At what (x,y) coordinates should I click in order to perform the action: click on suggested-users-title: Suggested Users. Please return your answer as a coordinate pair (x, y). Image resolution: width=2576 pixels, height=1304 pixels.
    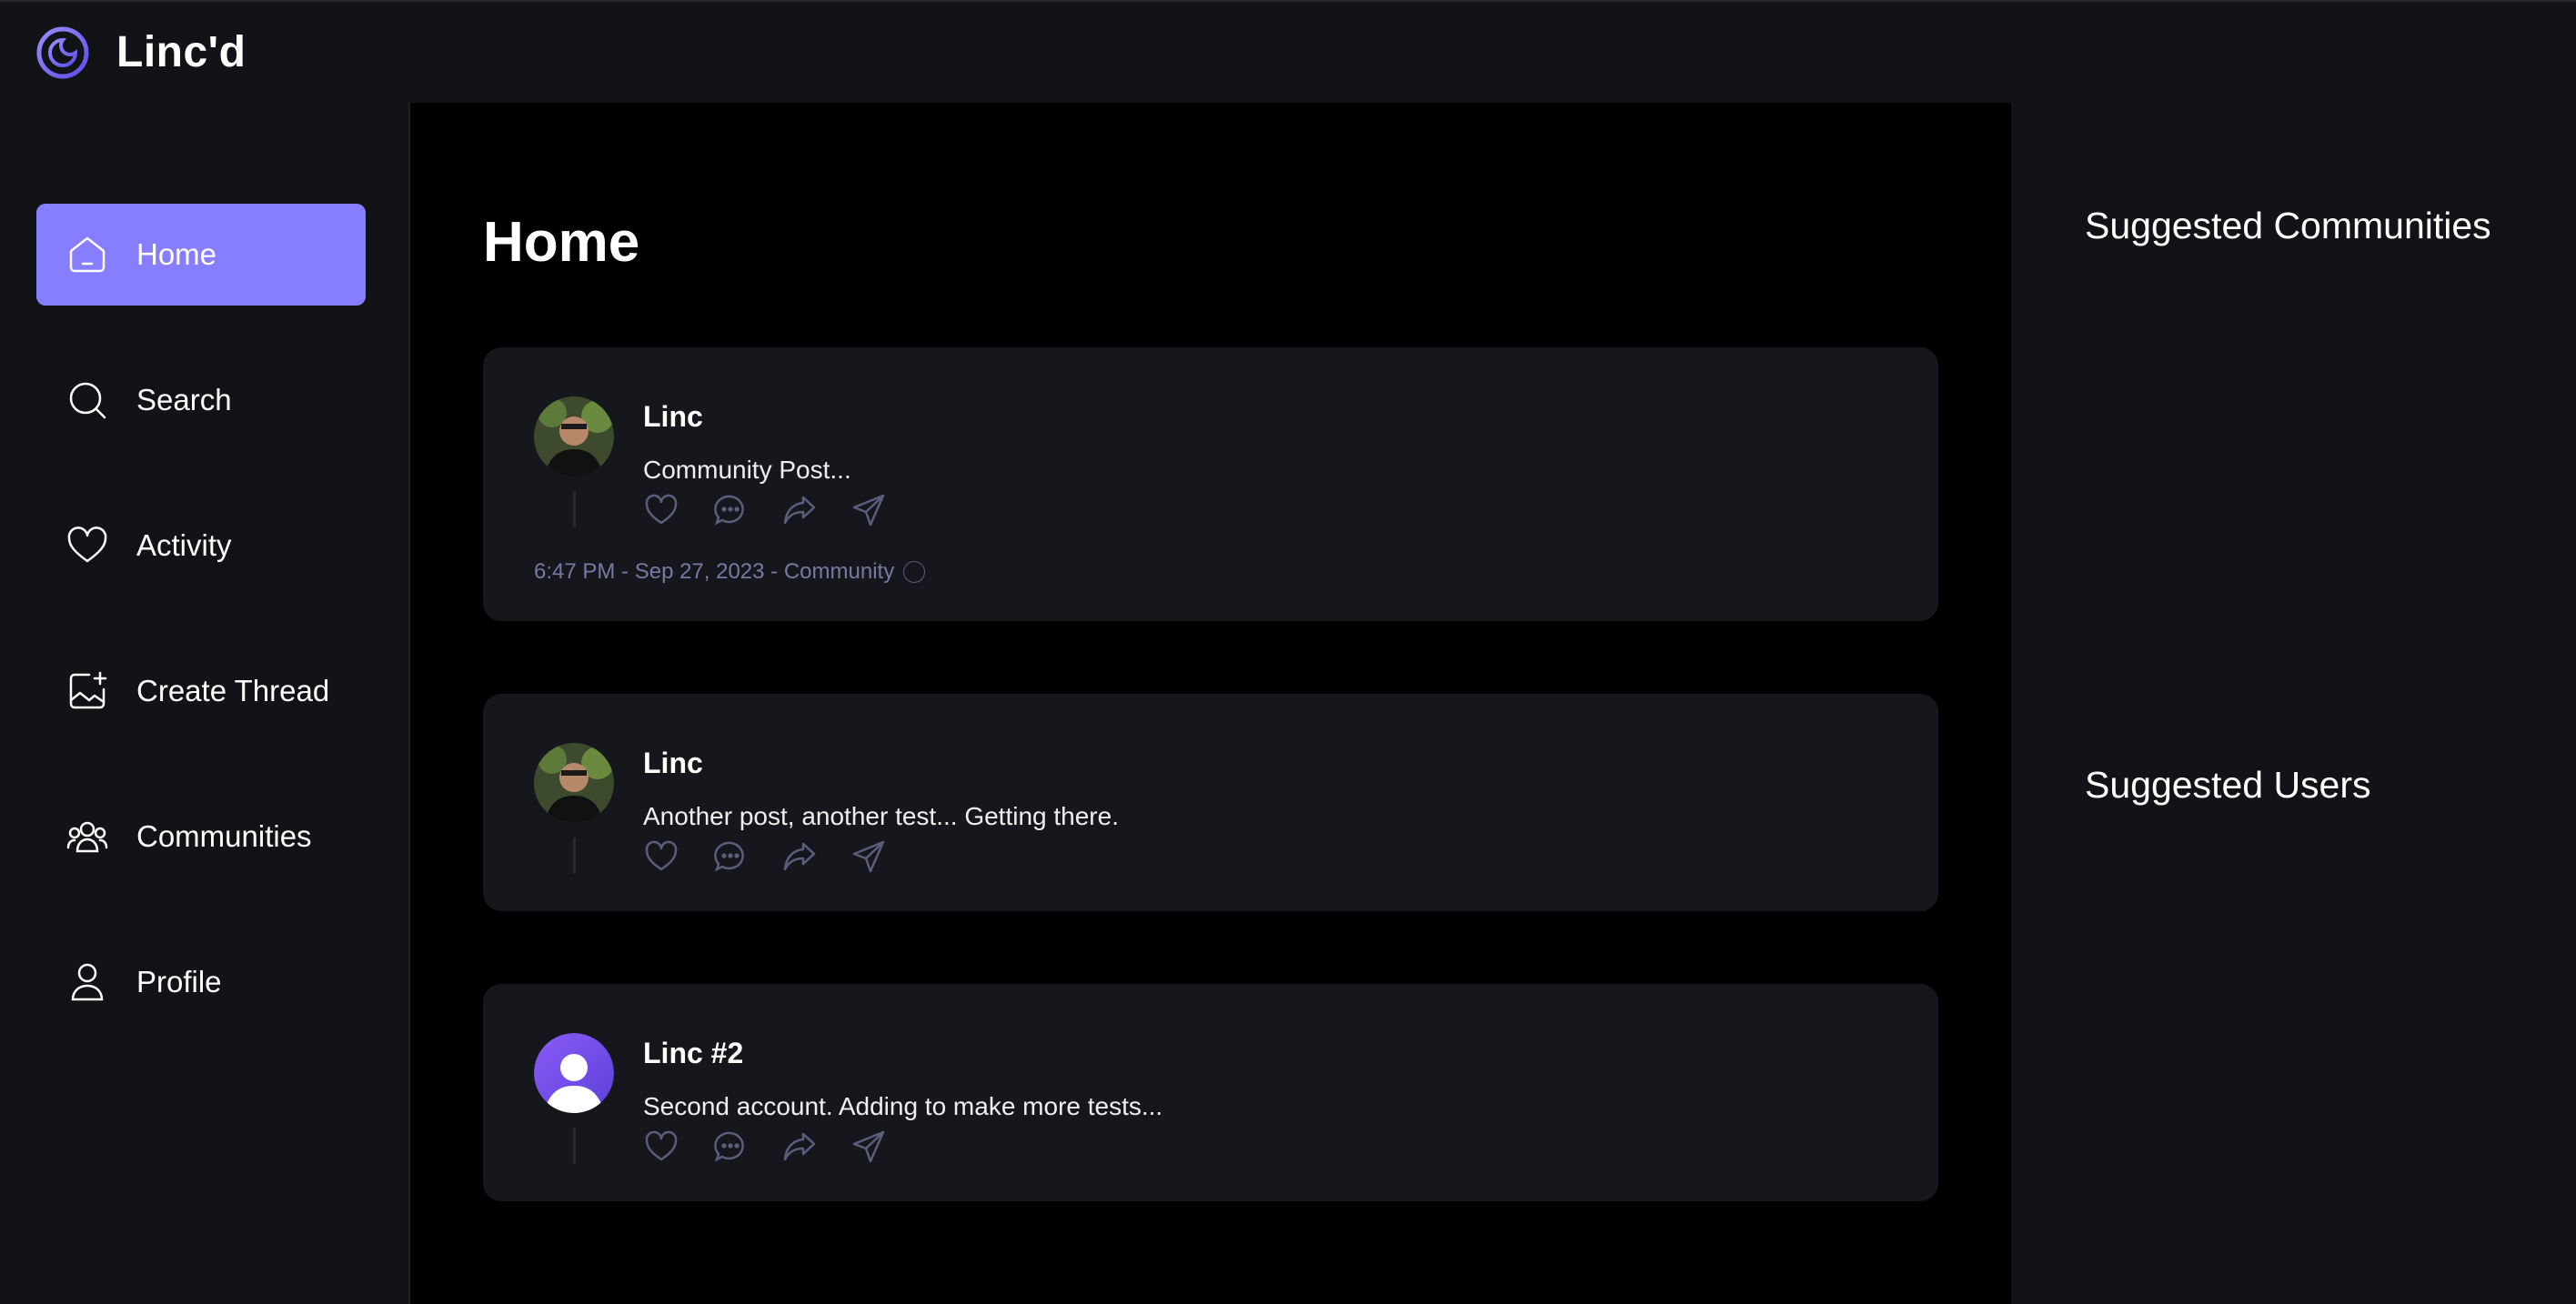
    Looking at the image, I should click on (2228, 785).